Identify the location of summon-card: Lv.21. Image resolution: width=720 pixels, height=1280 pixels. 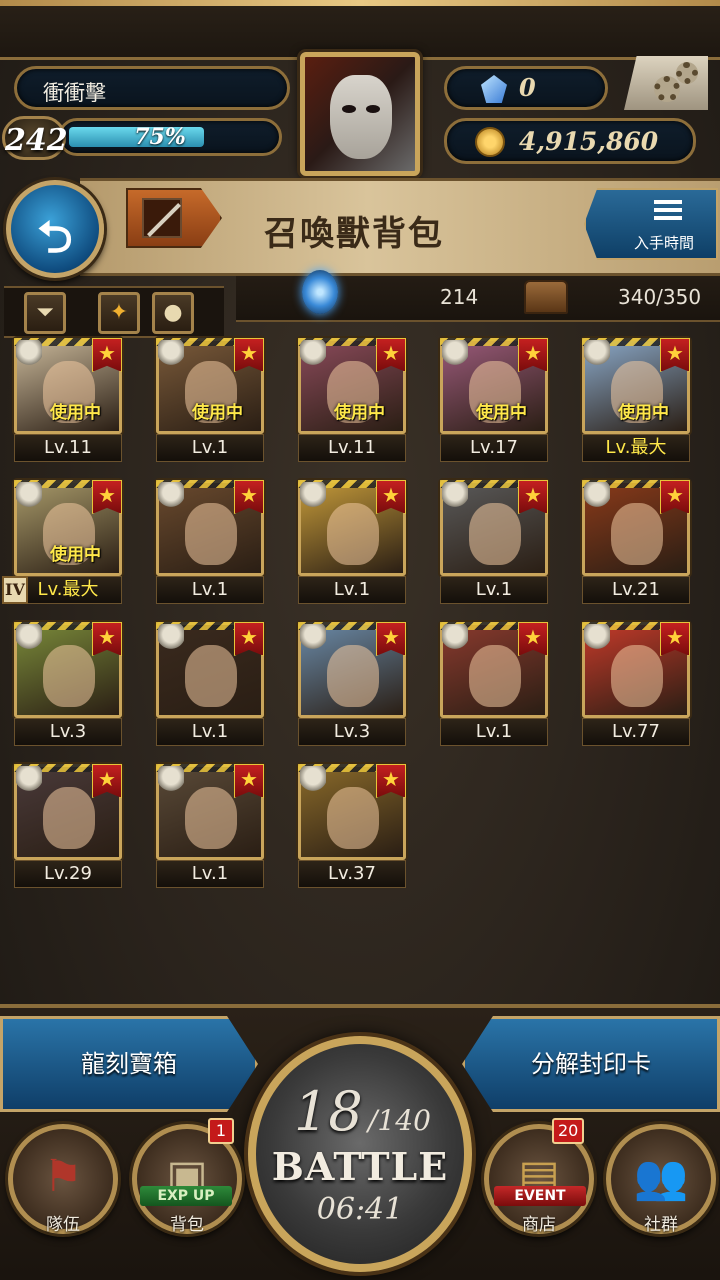
(635, 543).